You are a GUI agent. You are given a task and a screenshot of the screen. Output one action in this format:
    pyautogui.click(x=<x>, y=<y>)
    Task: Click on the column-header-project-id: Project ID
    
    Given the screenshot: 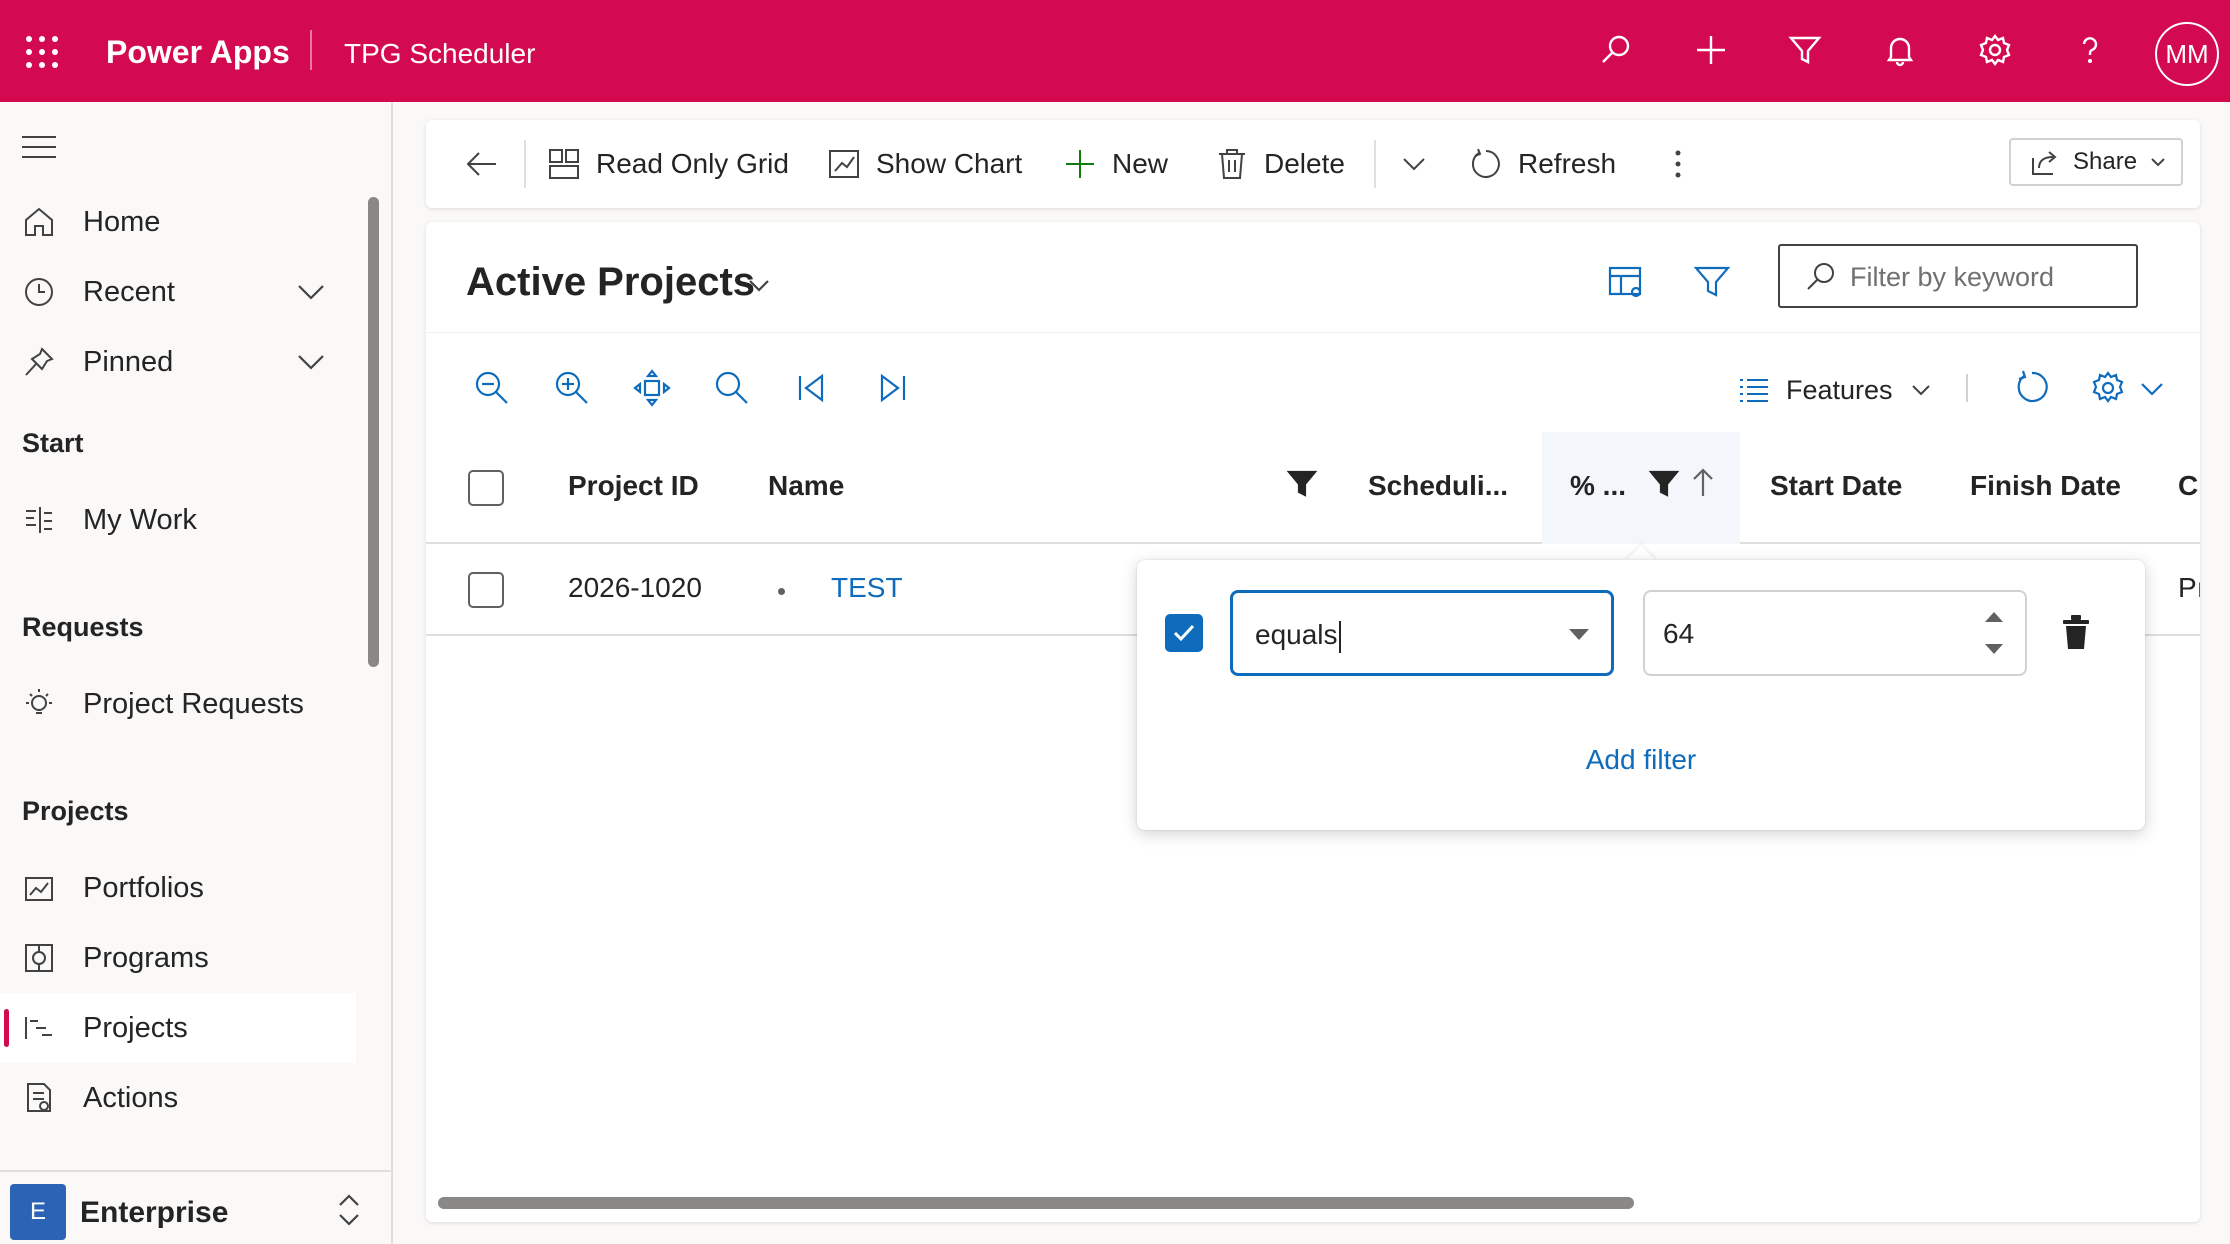 What is the action you would take?
    pyautogui.click(x=633, y=486)
    